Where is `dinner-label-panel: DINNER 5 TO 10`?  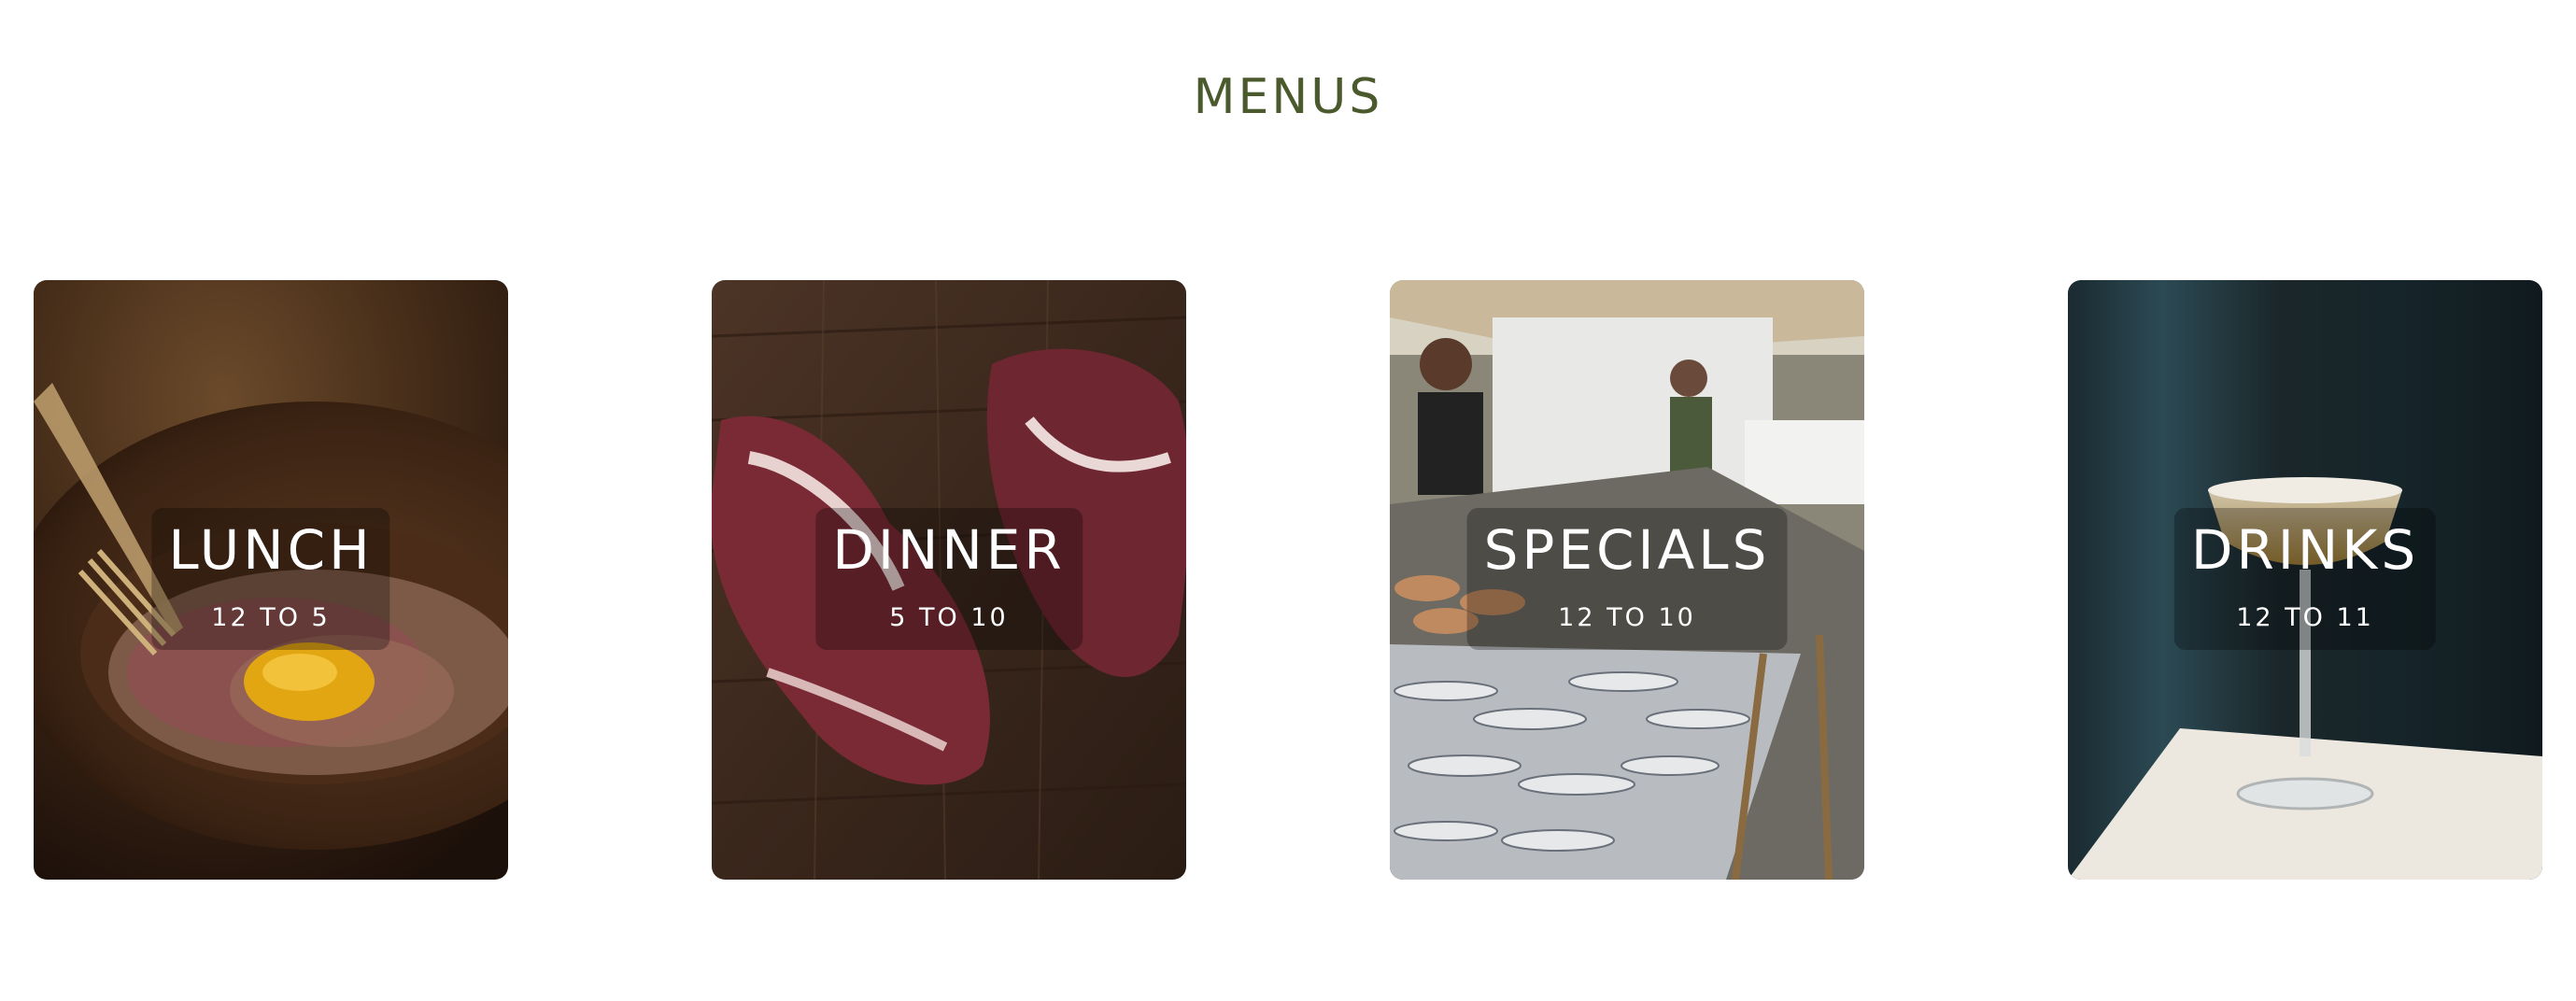 dinner-label-panel: DINNER 5 TO 10 is located at coordinates (949, 579).